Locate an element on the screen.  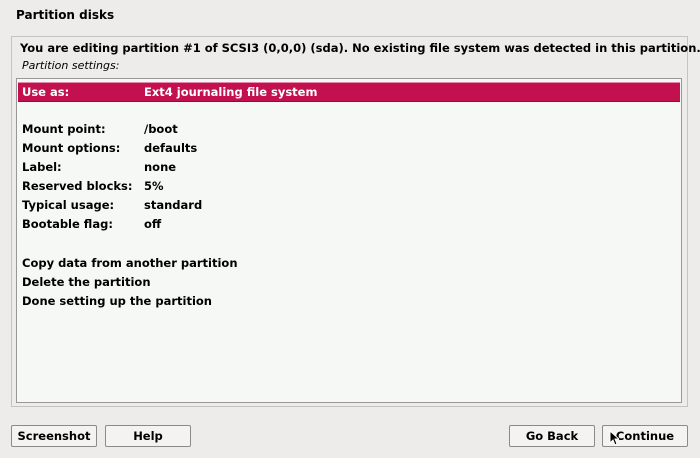
title-bar: Partition disks is located at coordinates (350, 16).